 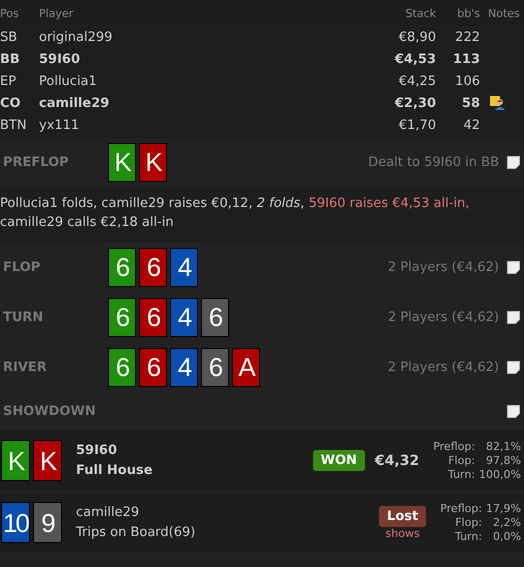 I want to click on player-name: original299, so click(x=76, y=37).